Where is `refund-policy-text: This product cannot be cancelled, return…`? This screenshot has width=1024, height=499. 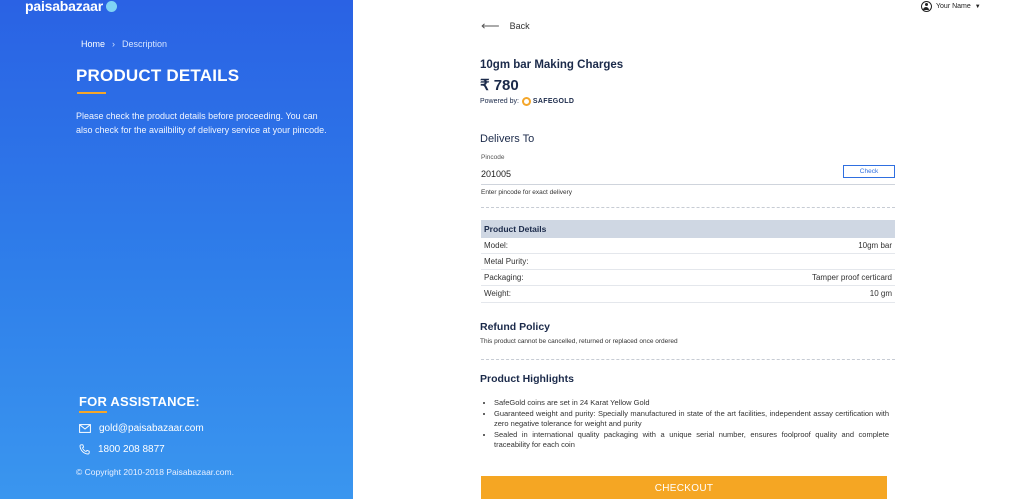 refund-policy-text: This product cannot be cancelled, return… is located at coordinates (579, 341).